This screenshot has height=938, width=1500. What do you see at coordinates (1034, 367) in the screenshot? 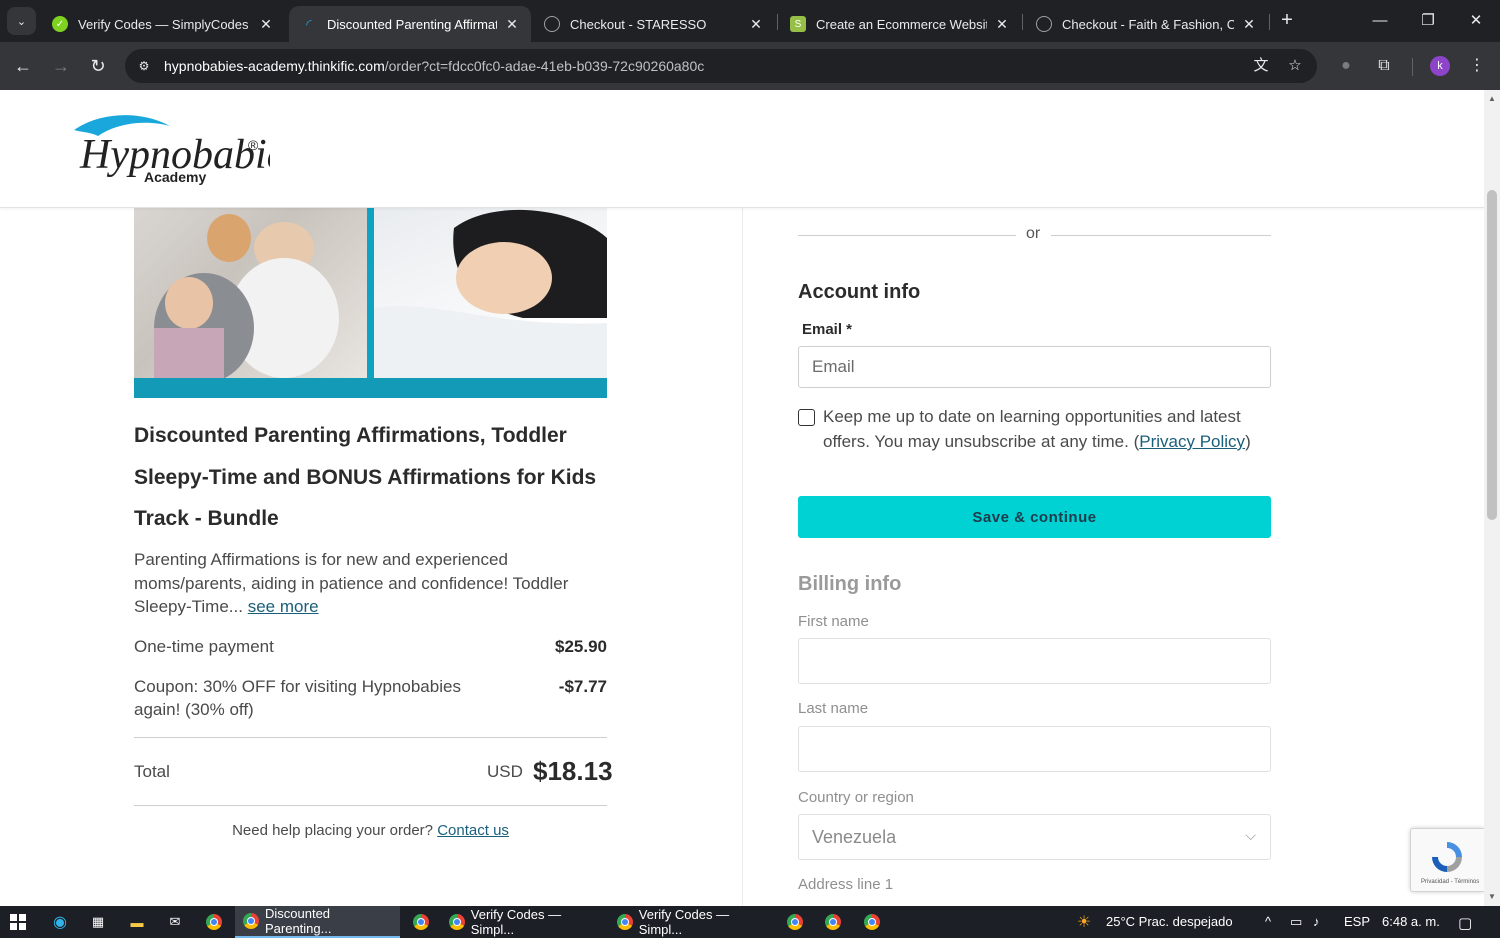
I see `email-input` at bounding box center [1034, 367].